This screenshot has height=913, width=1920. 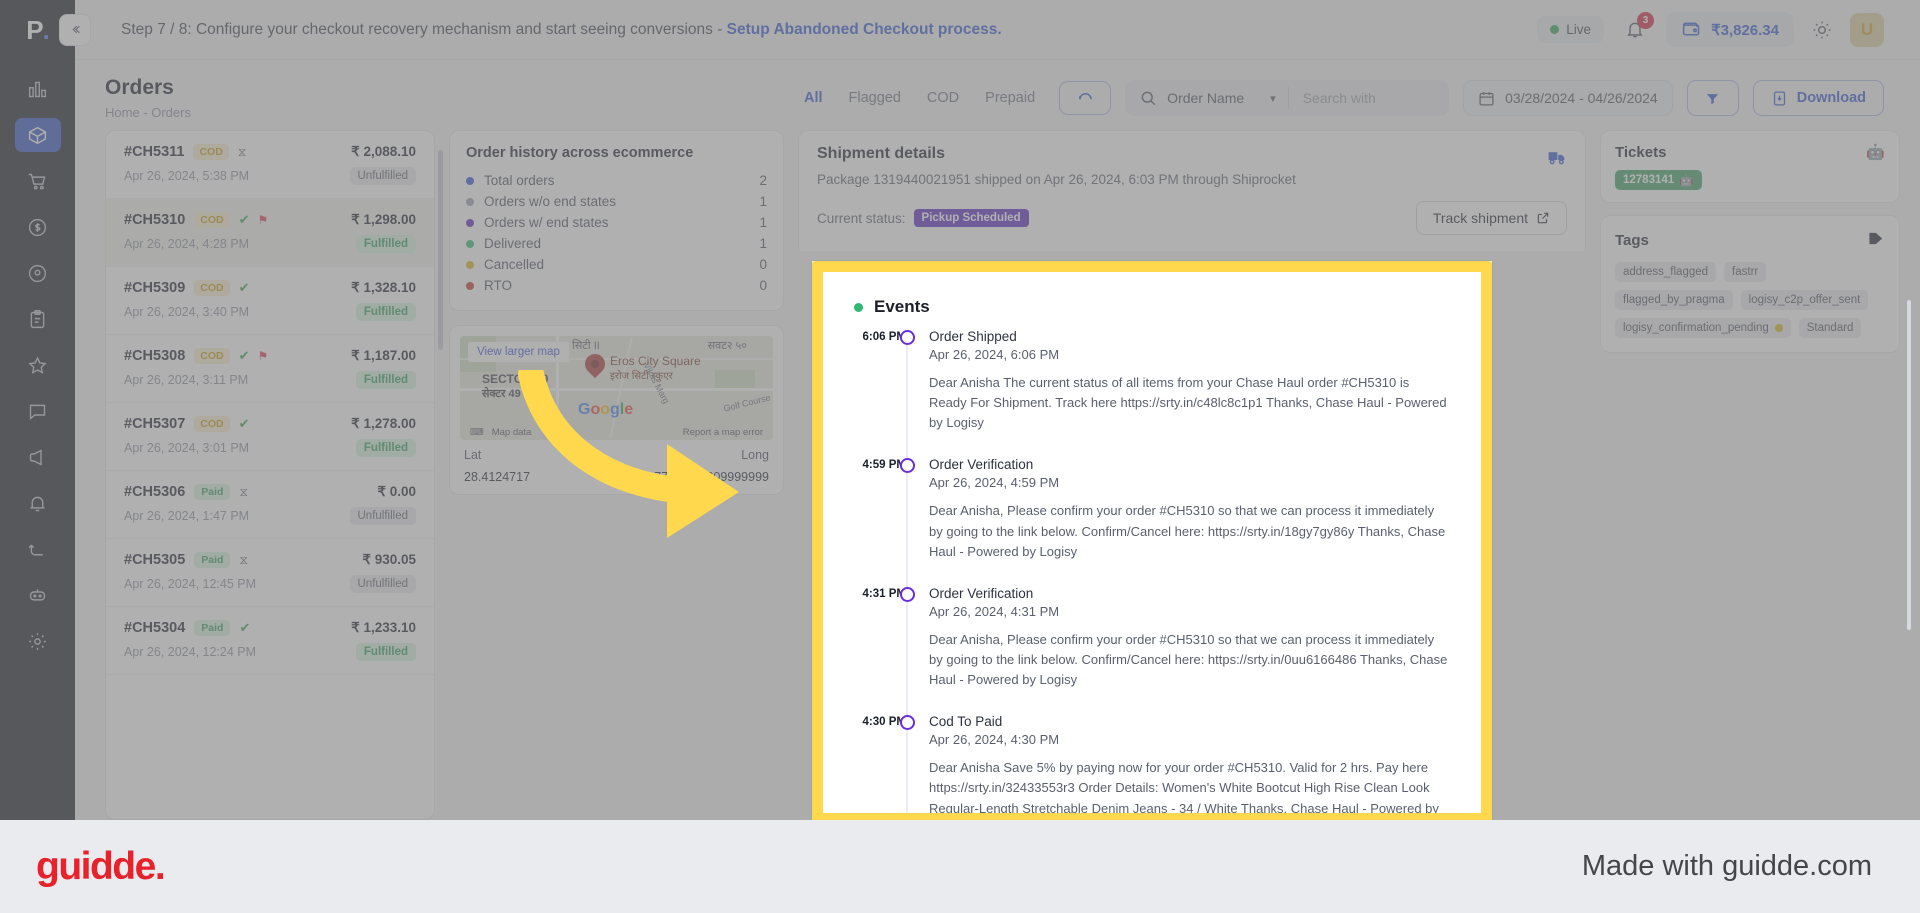 What do you see at coordinates (38, 89) in the screenshot?
I see `analytics-icon` at bounding box center [38, 89].